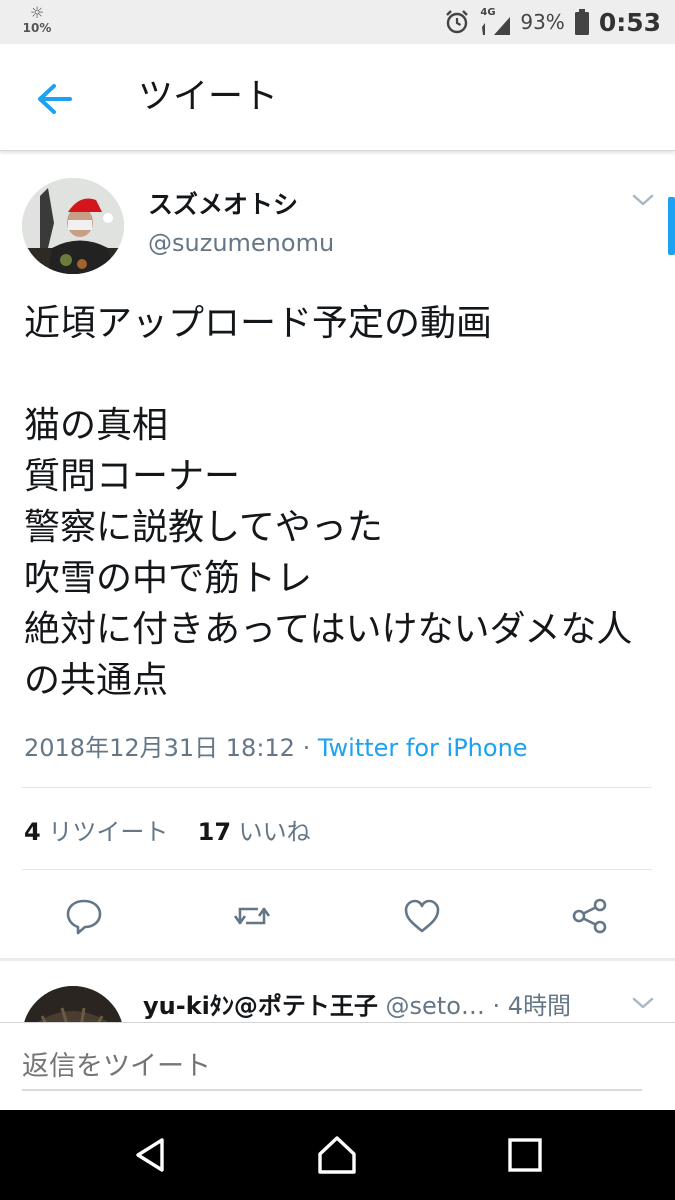  What do you see at coordinates (260, 1006) in the screenshot?
I see `reply-display-name: yu-kiﾀﾝ@ポテト王子` at bounding box center [260, 1006].